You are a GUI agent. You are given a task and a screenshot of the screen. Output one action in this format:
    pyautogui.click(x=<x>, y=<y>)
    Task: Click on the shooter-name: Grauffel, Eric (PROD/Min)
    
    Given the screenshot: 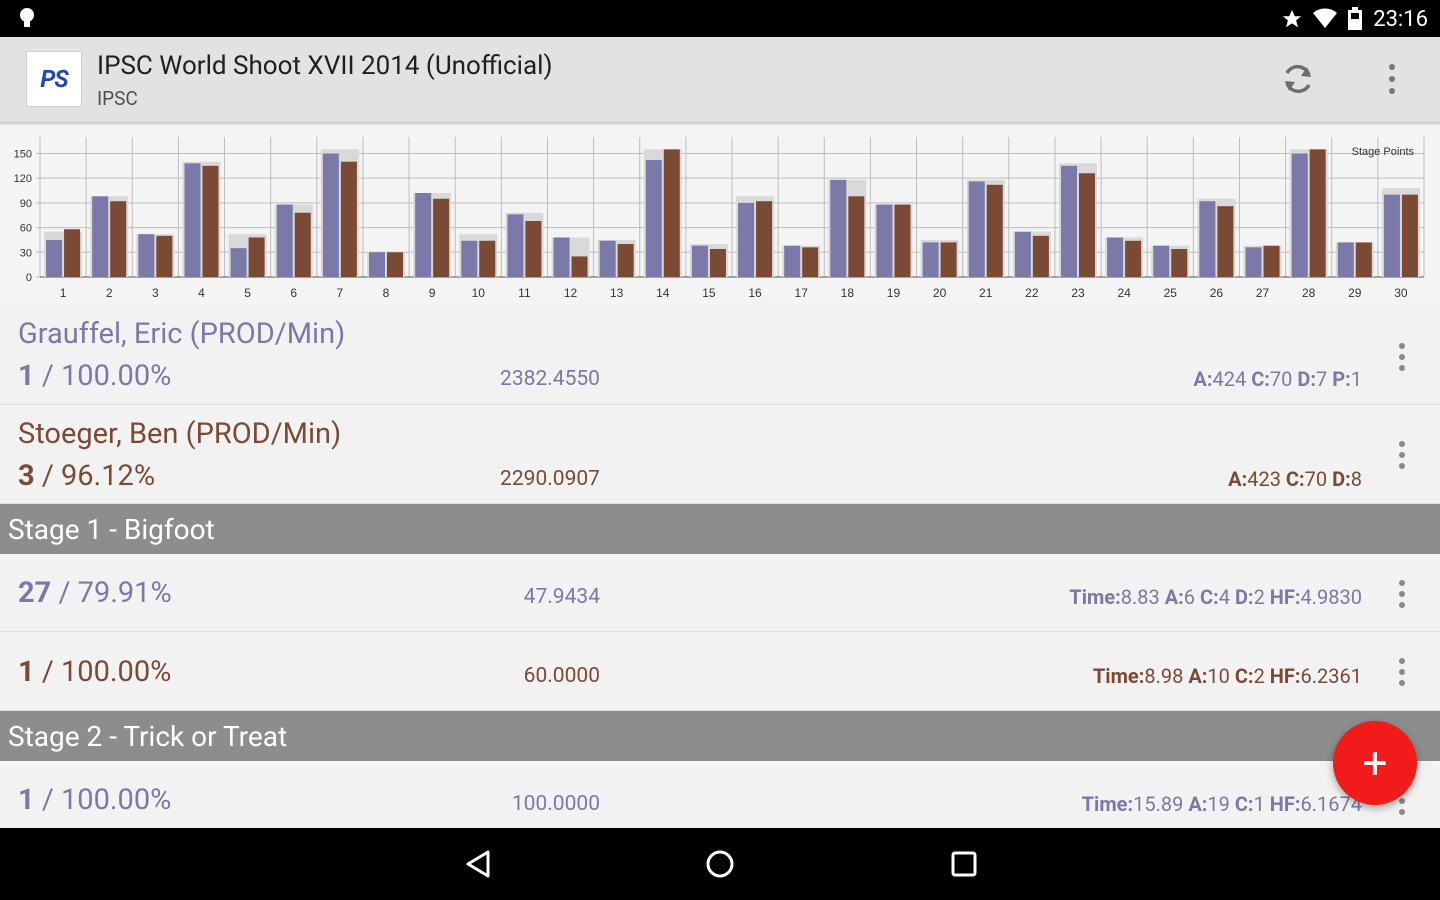 What is the action you would take?
    pyautogui.click(x=182, y=334)
    